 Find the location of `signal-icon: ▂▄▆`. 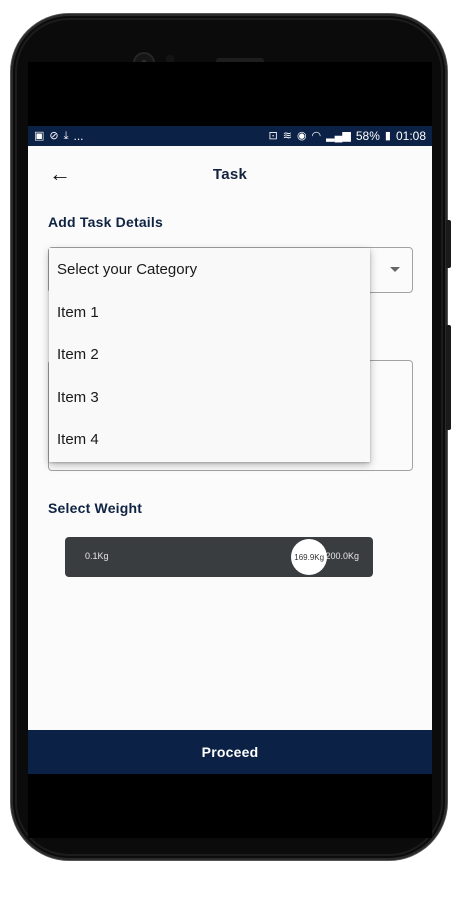

signal-icon: ▂▄▆ is located at coordinates (338, 135).